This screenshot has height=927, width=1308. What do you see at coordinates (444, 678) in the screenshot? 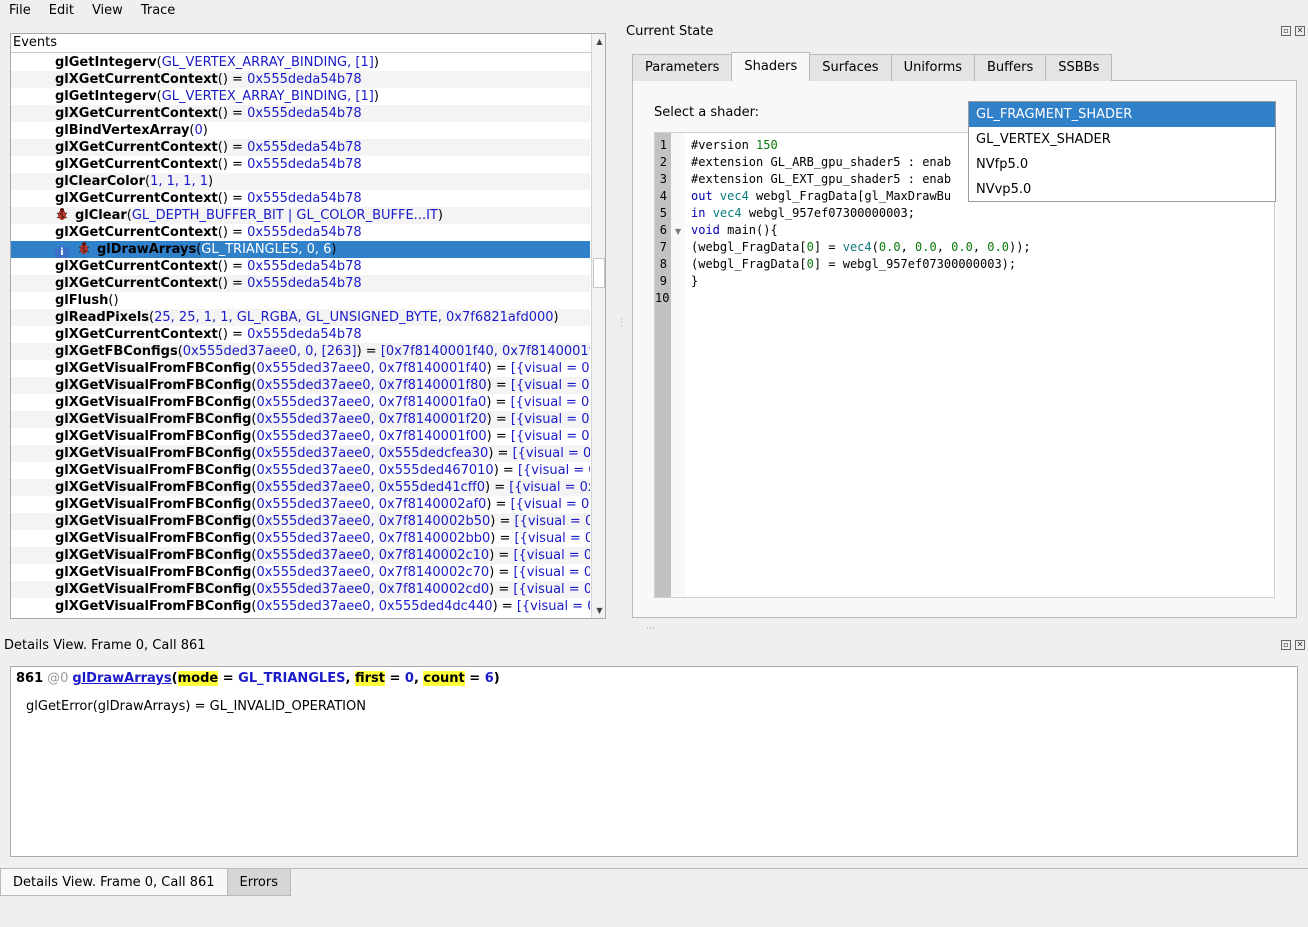
I see `param-name: count` at bounding box center [444, 678].